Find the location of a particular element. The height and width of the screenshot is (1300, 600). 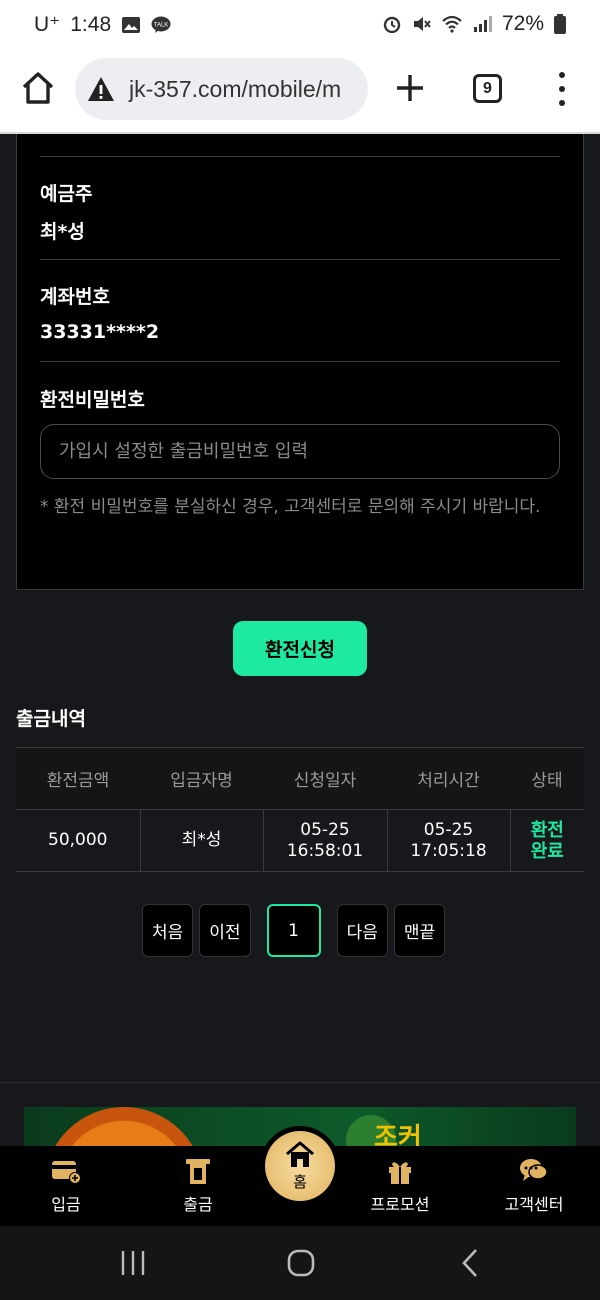

system-nav-bar is located at coordinates (300, 1263).